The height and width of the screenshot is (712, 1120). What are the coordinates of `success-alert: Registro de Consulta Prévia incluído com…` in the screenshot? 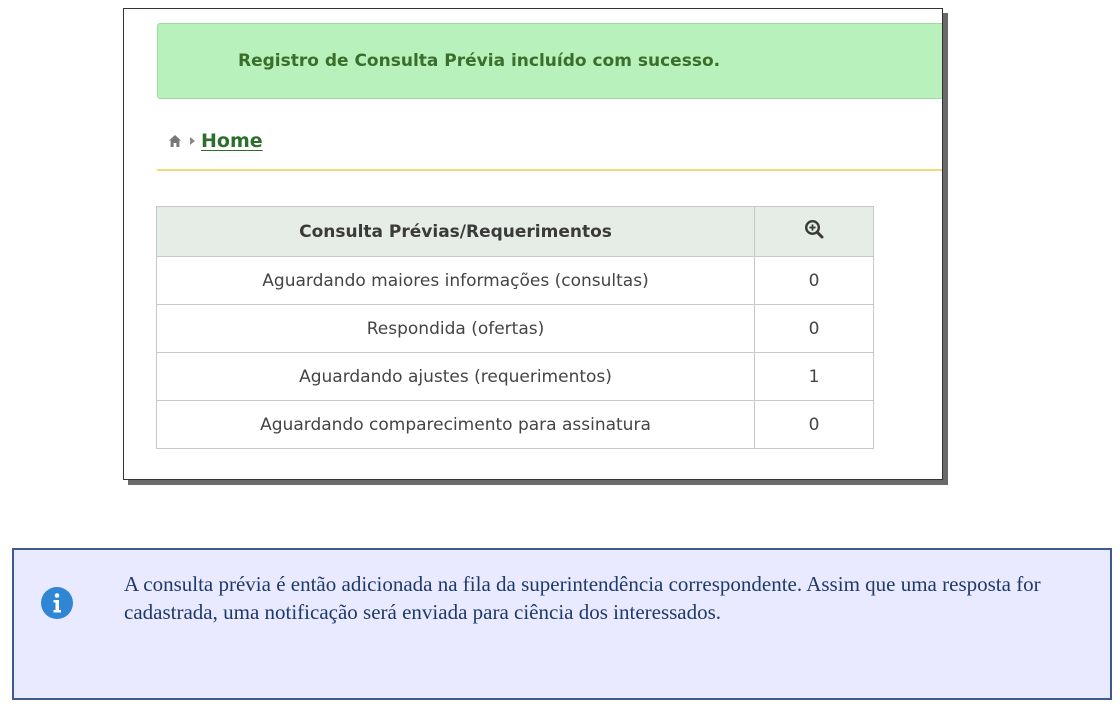 It's located at (549, 61).